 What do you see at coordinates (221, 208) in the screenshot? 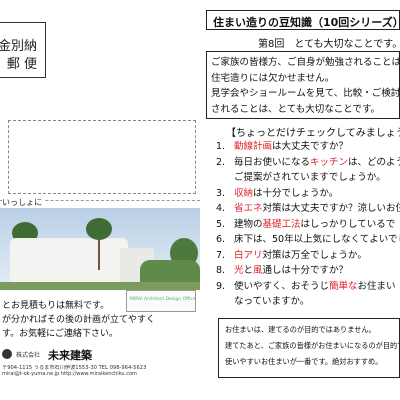
I see `item-number: 4.` at bounding box center [221, 208].